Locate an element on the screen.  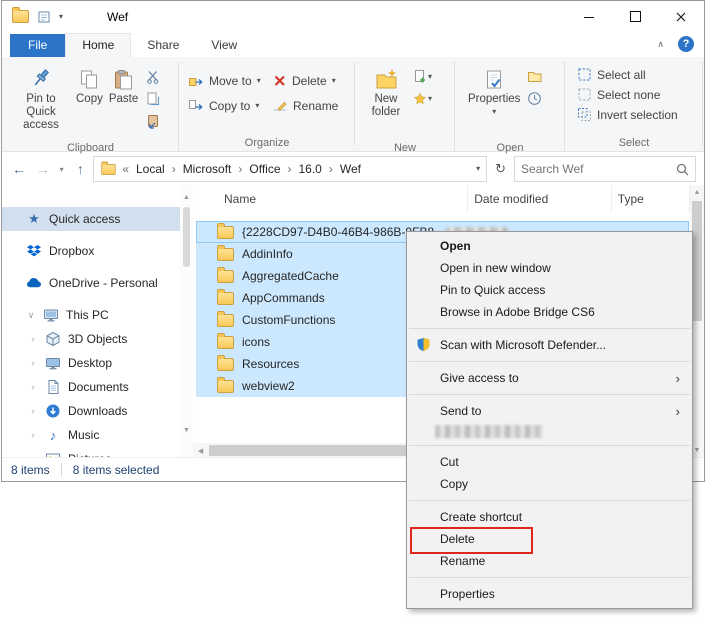
column-header-name: Name is located at coordinates (331, 199).